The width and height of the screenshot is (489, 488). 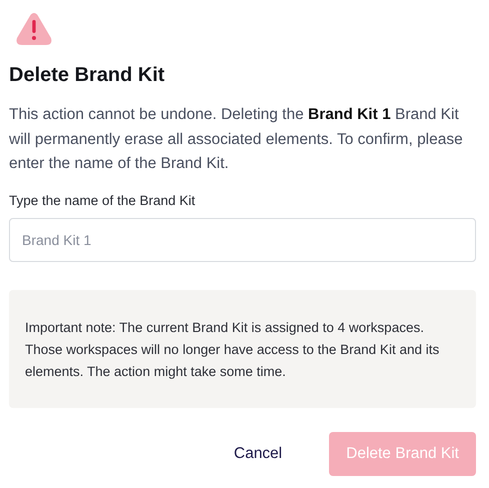 I want to click on dialog-title: Delete Brand Kit, so click(x=87, y=75).